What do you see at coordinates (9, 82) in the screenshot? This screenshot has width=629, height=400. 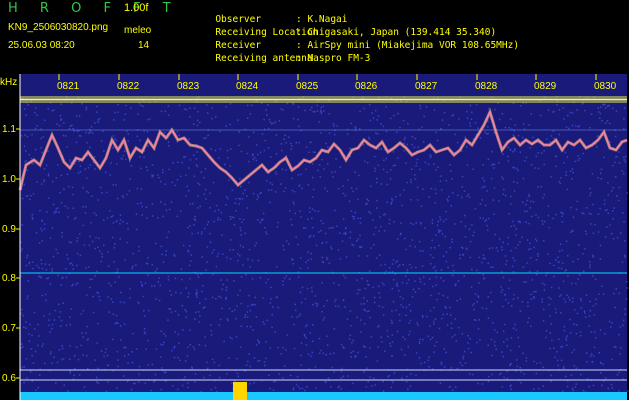 I see `unit-label: kHz` at bounding box center [9, 82].